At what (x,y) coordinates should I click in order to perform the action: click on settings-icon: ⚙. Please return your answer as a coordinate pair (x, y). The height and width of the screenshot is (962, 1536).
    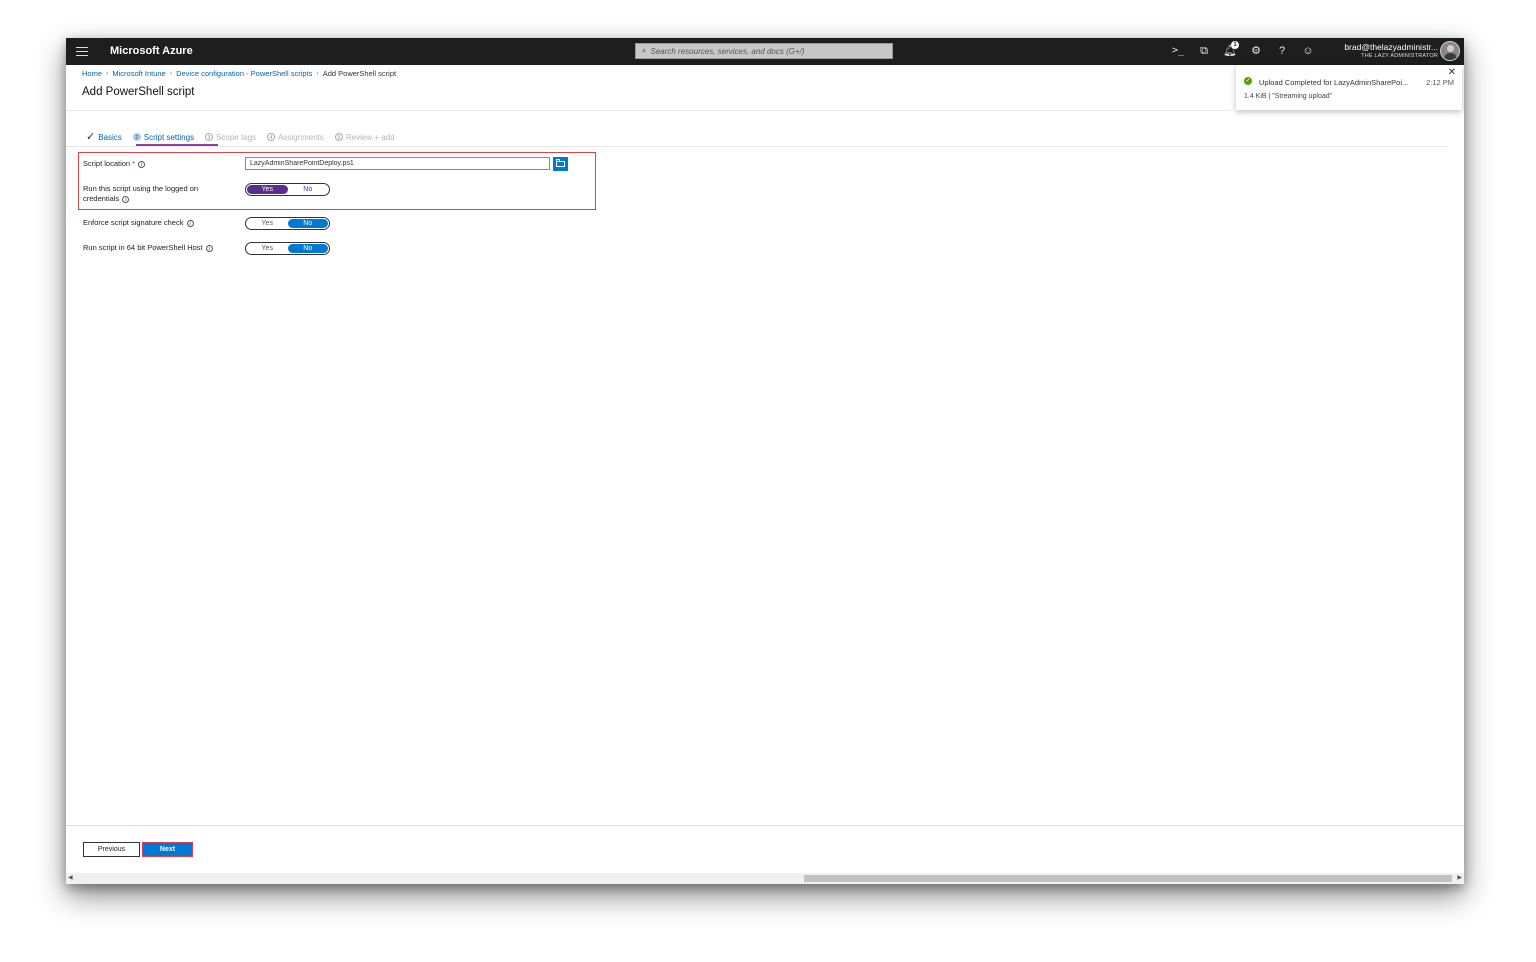
    Looking at the image, I should click on (1256, 51).